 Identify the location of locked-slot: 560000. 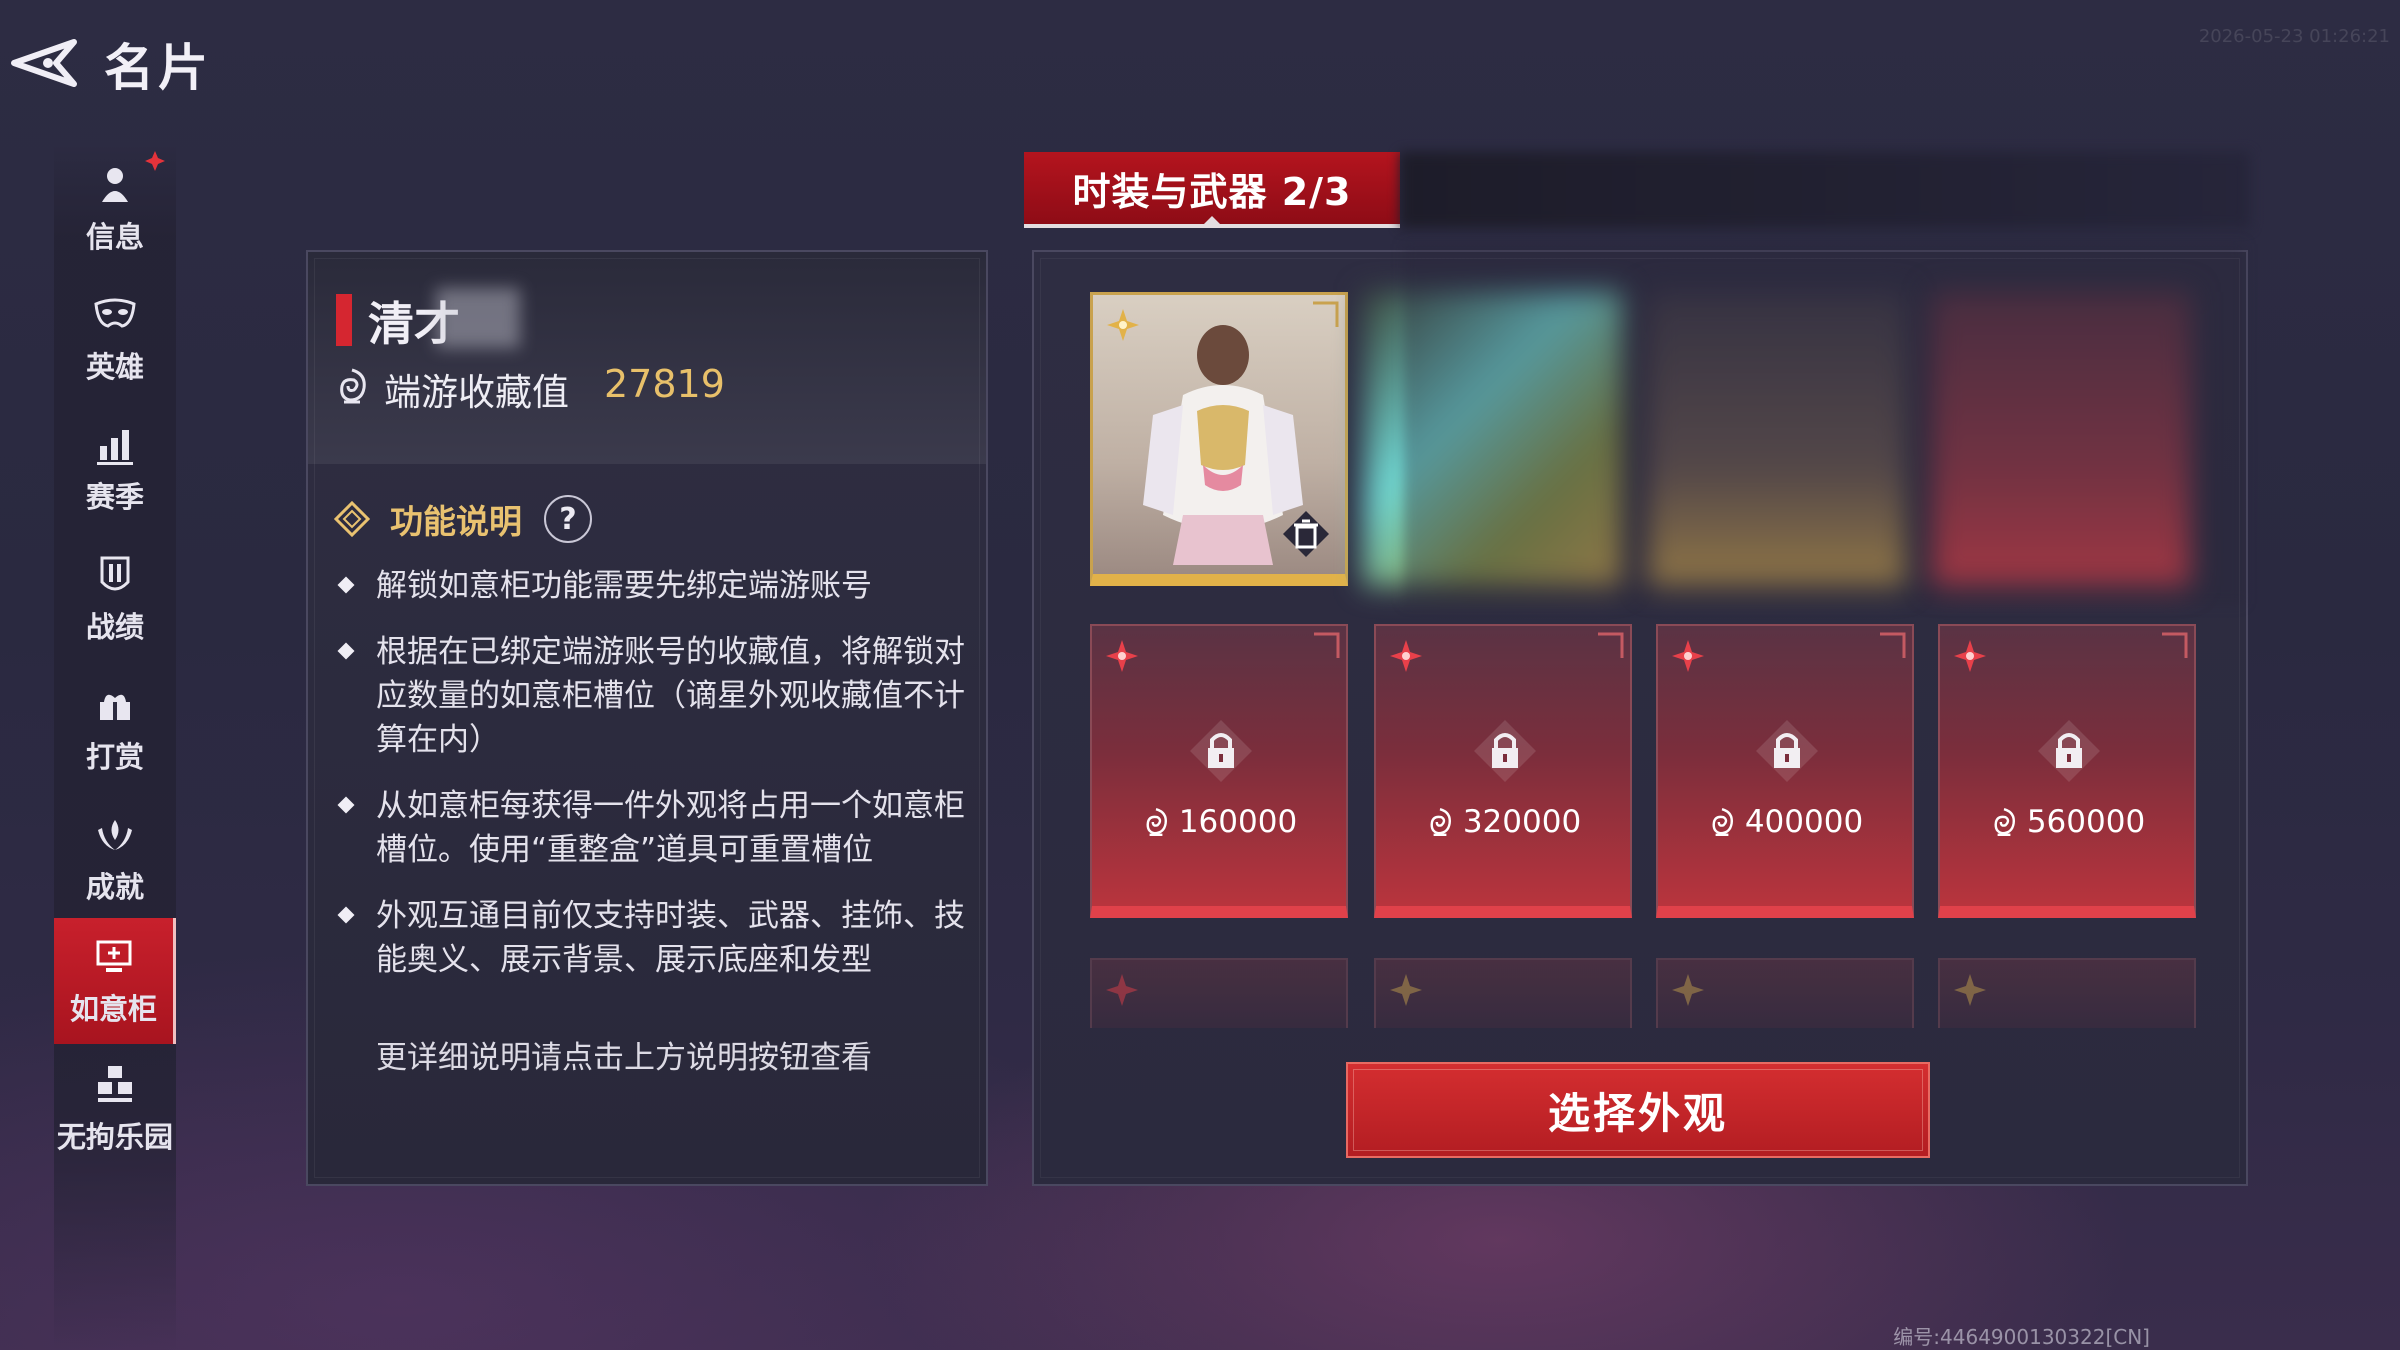
(2067, 771).